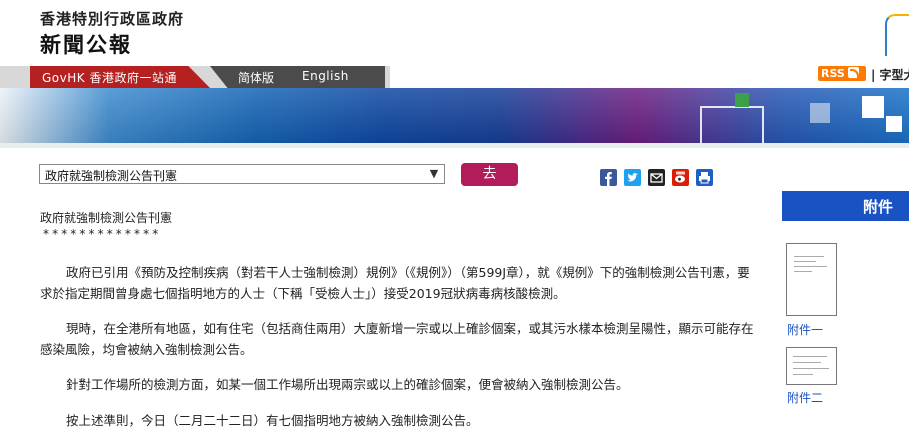  What do you see at coordinates (877, 207) in the screenshot?
I see `attachments-heading-label: 附件` at bounding box center [877, 207].